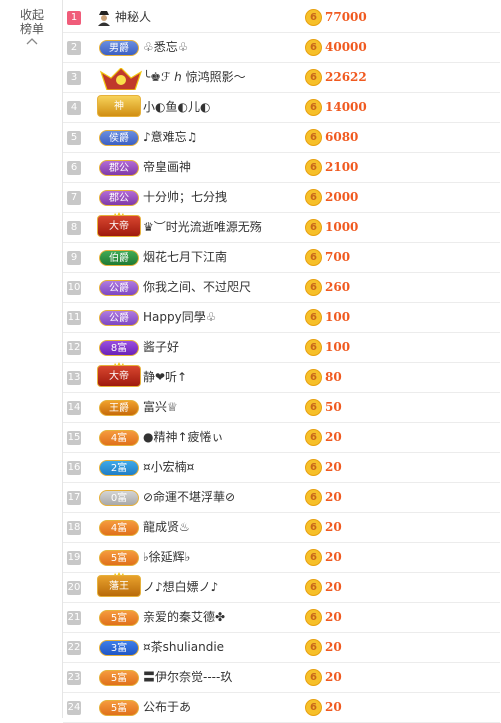  I want to click on user-name: 静❤听↑, so click(165, 377).